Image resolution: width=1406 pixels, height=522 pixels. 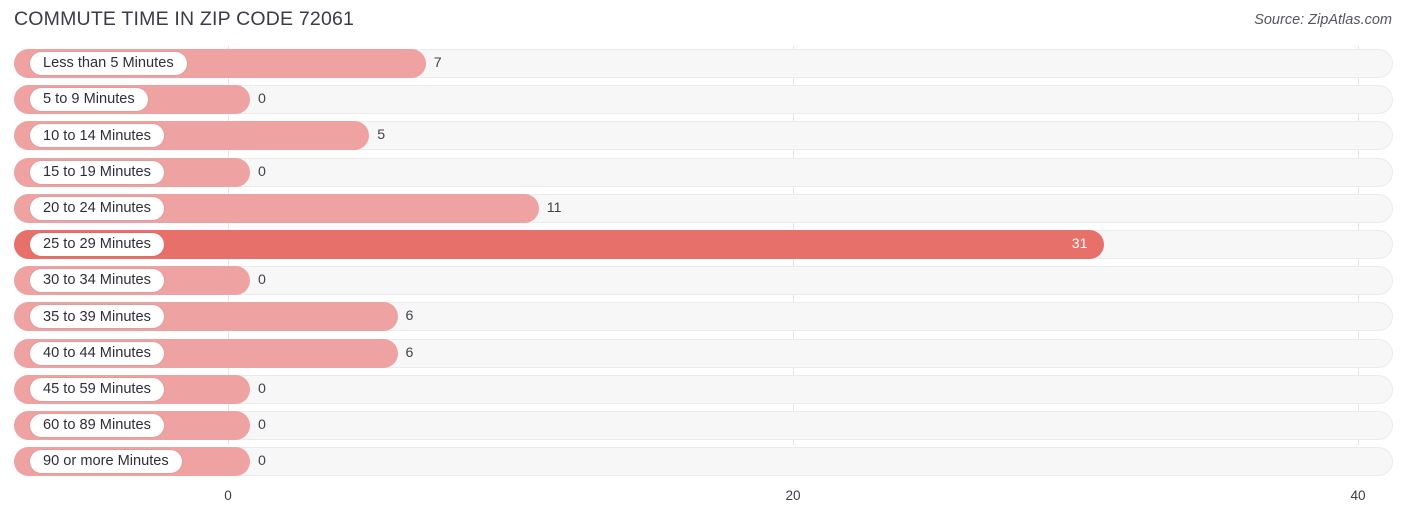 I want to click on category-label: 60 to 89 Minutes, so click(x=97, y=425).